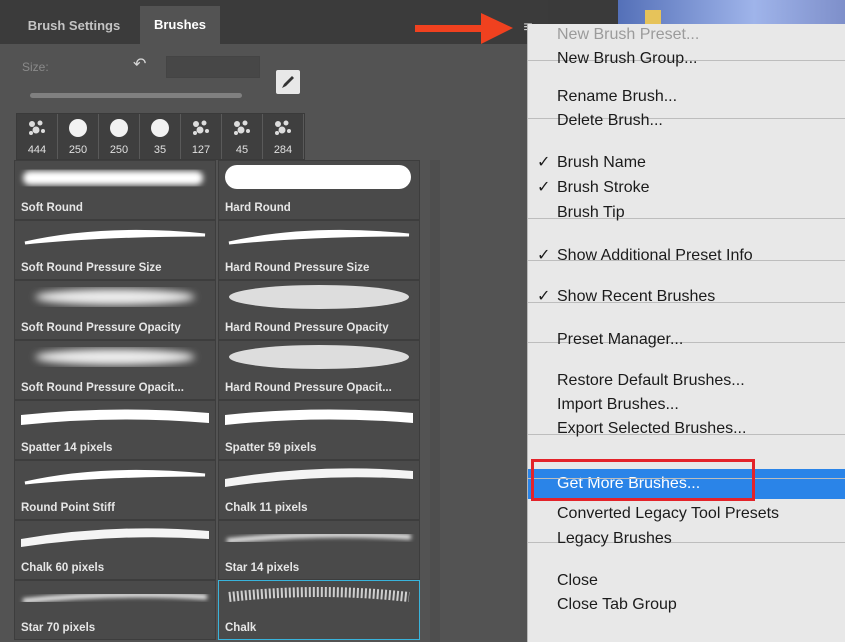 This screenshot has width=845, height=642. I want to click on menu-item: ✓ Show Recent Brushes, so click(626, 297).